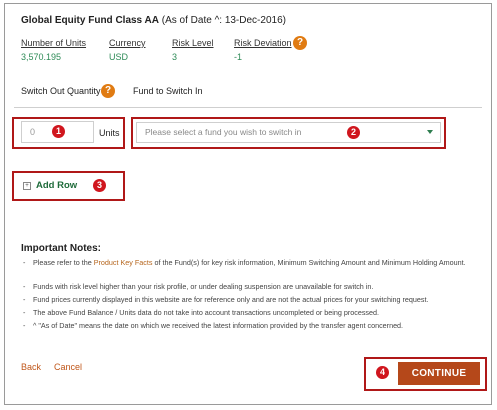  I want to click on annotation-badge-3: 3, so click(99, 185).